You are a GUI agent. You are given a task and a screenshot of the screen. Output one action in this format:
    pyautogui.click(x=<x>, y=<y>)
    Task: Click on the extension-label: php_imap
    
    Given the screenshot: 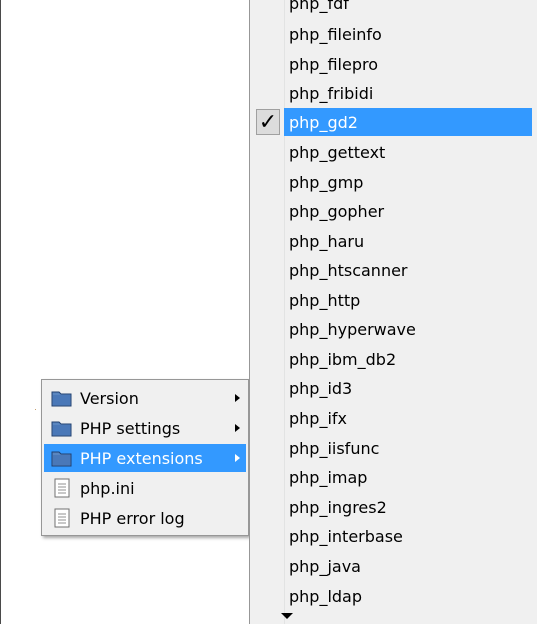 What is the action you would take?
    pyautogui.click(x=328, y=477)
    